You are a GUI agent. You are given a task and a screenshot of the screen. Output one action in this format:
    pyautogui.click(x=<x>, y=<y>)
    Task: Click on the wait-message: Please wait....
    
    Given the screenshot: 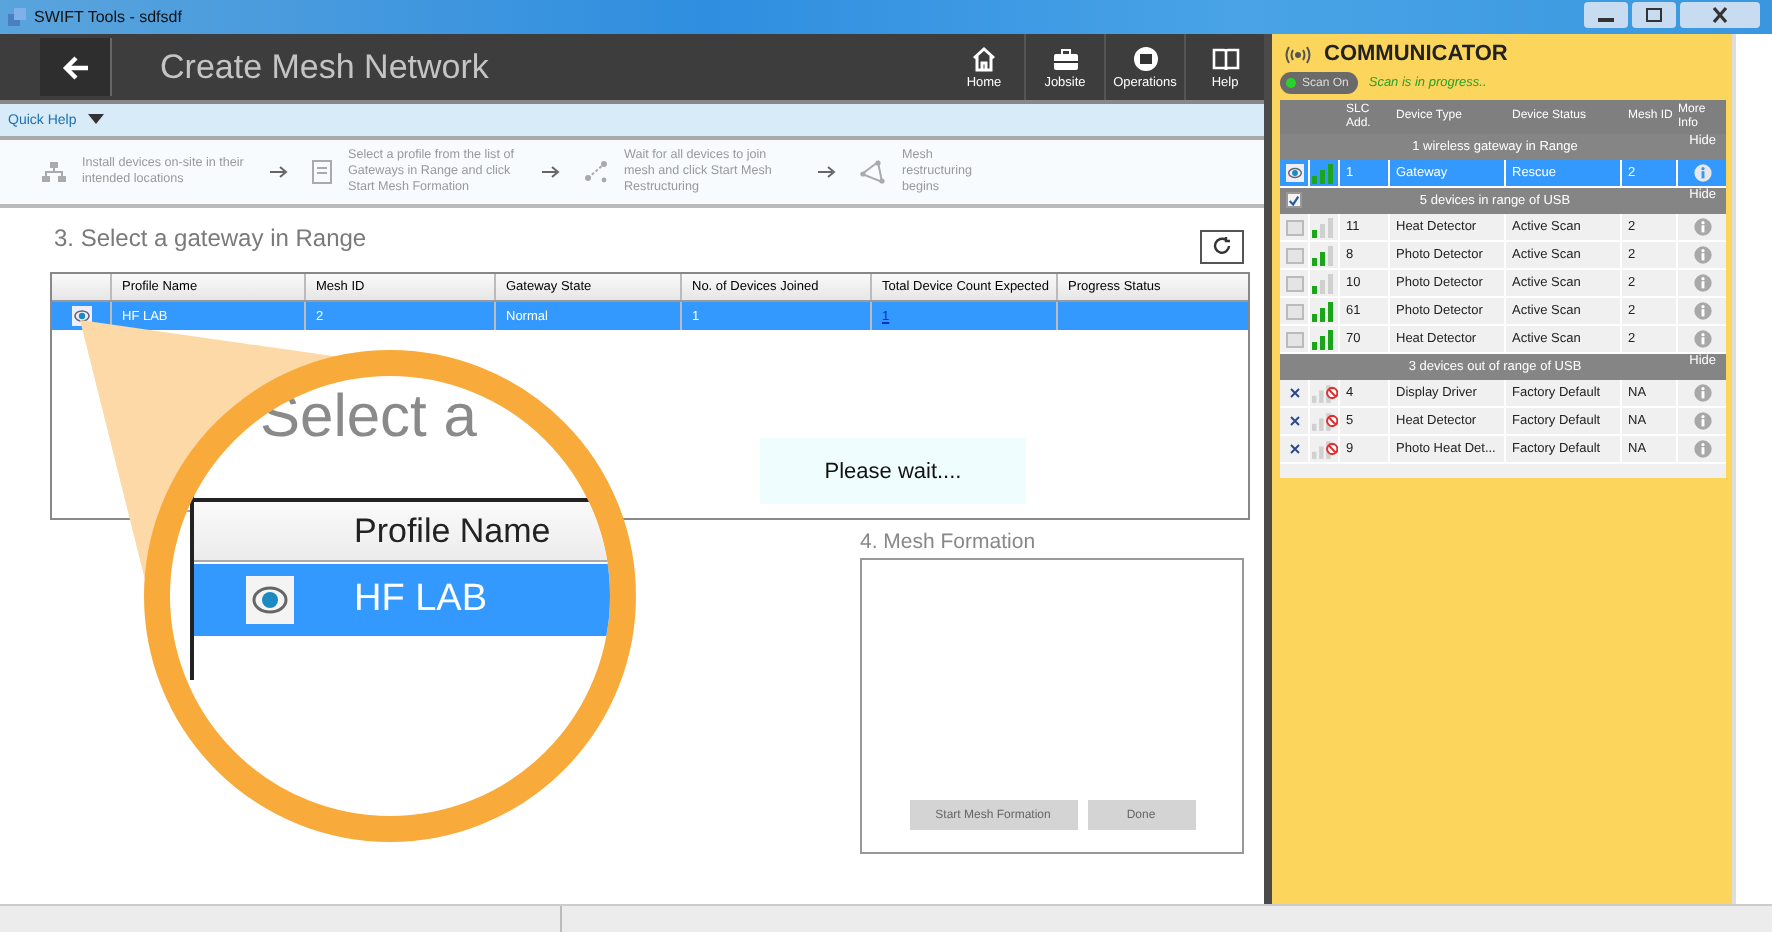 What is the action you would take?
    pyautogui.click(x=893, y=471)
    